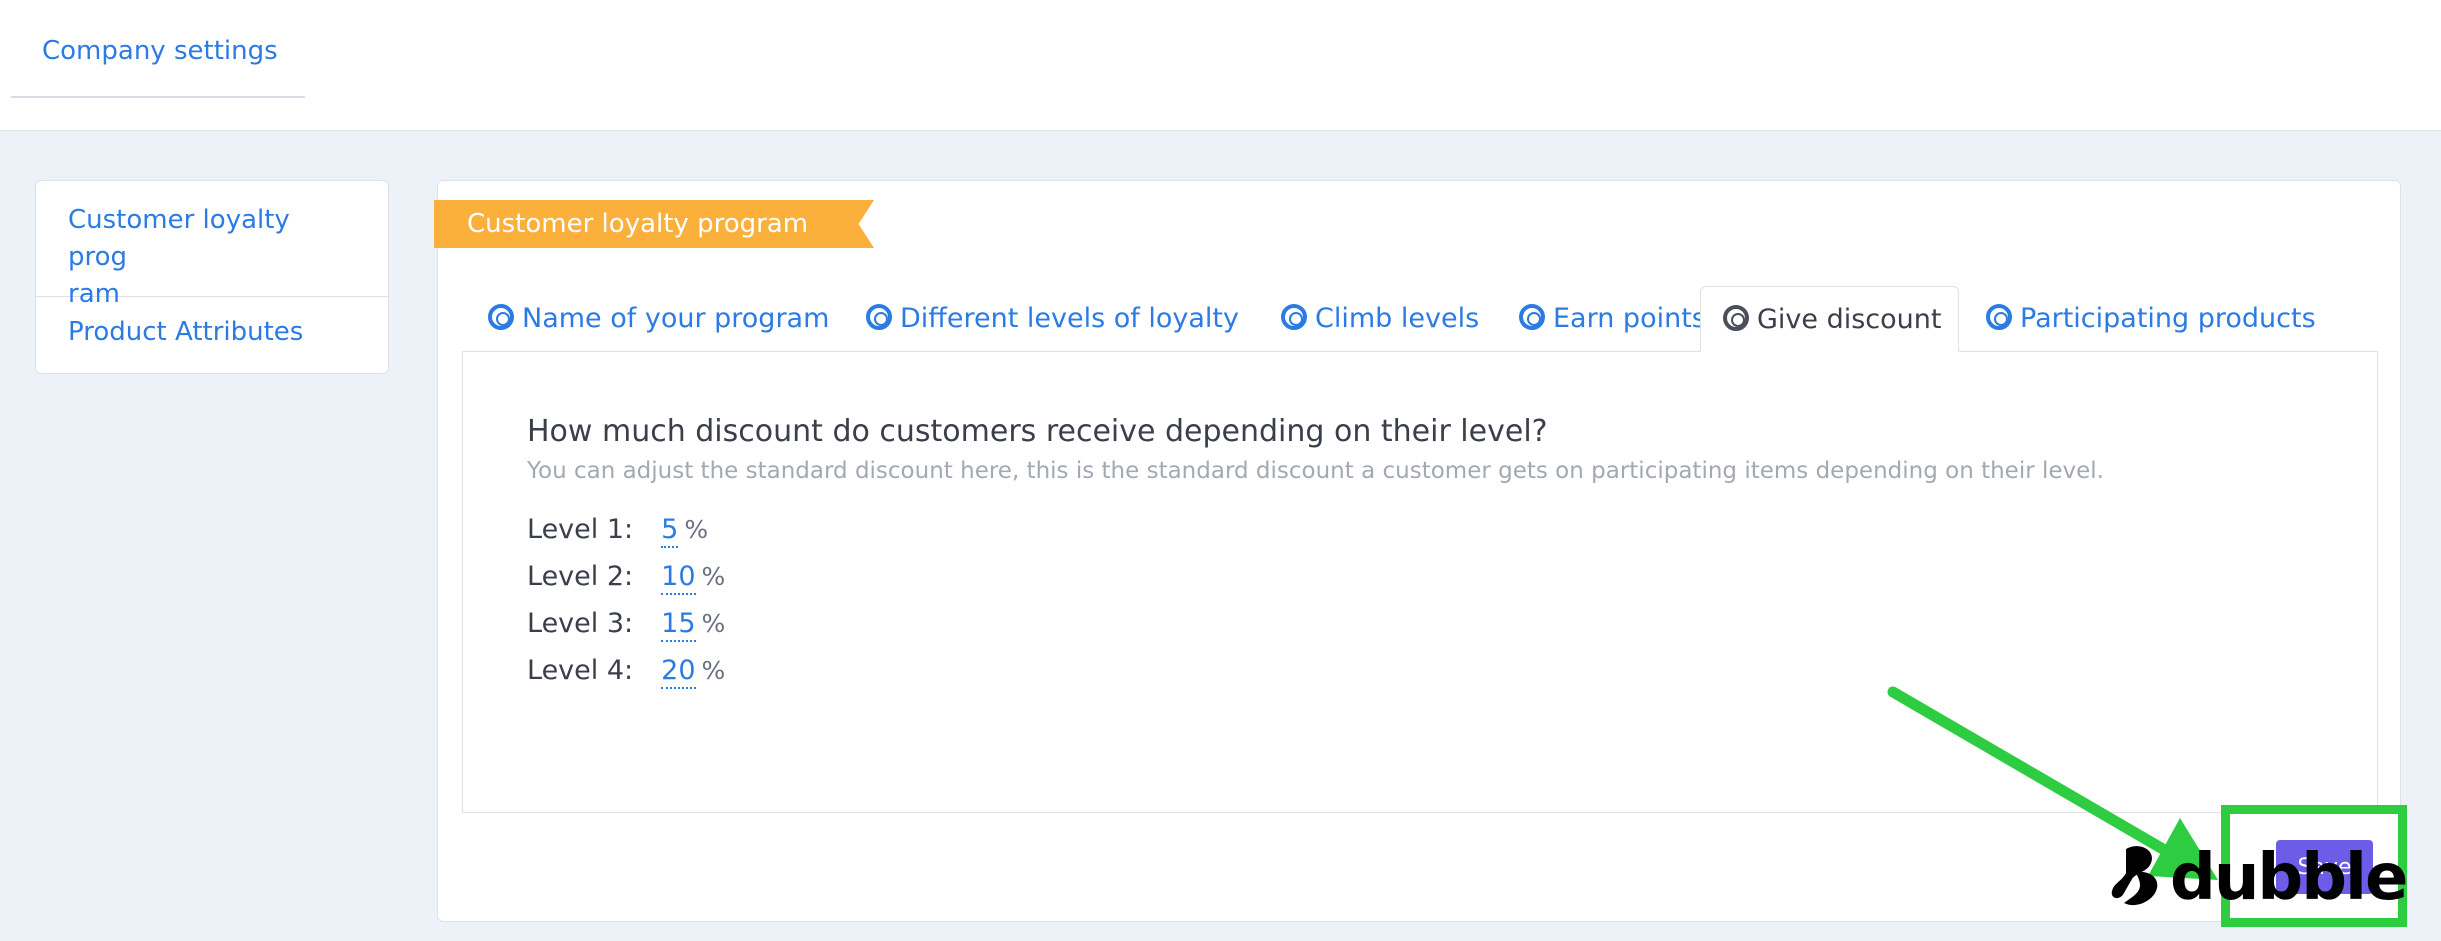 The height and width of the screenshot is (941, 2441). I want to click on tab-give-discount: Give discount, so click(1829, 319).